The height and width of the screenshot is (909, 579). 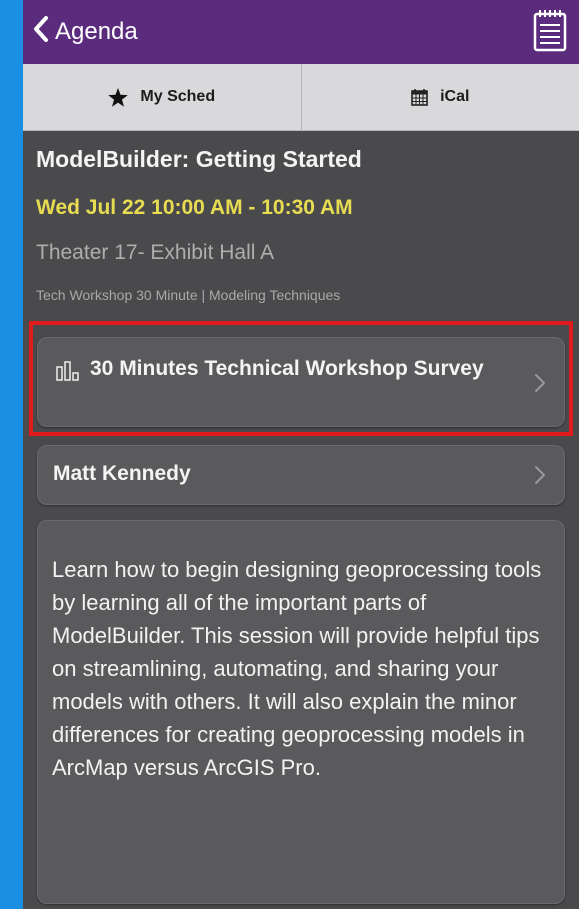 What do you see at coordinates (301, 382) in the screenshot?
I see `survey-row: 30 Minutes Technical Workshop Survey` at bounding box center [301, 382].